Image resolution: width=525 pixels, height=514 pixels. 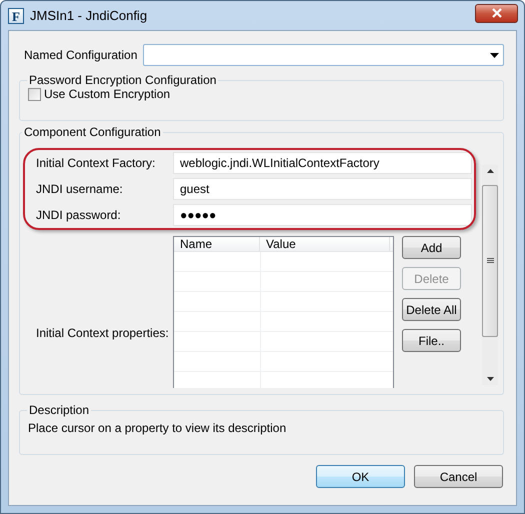 I want to click on field-label: Initial Context Factory:, so click(x=96, y=163).